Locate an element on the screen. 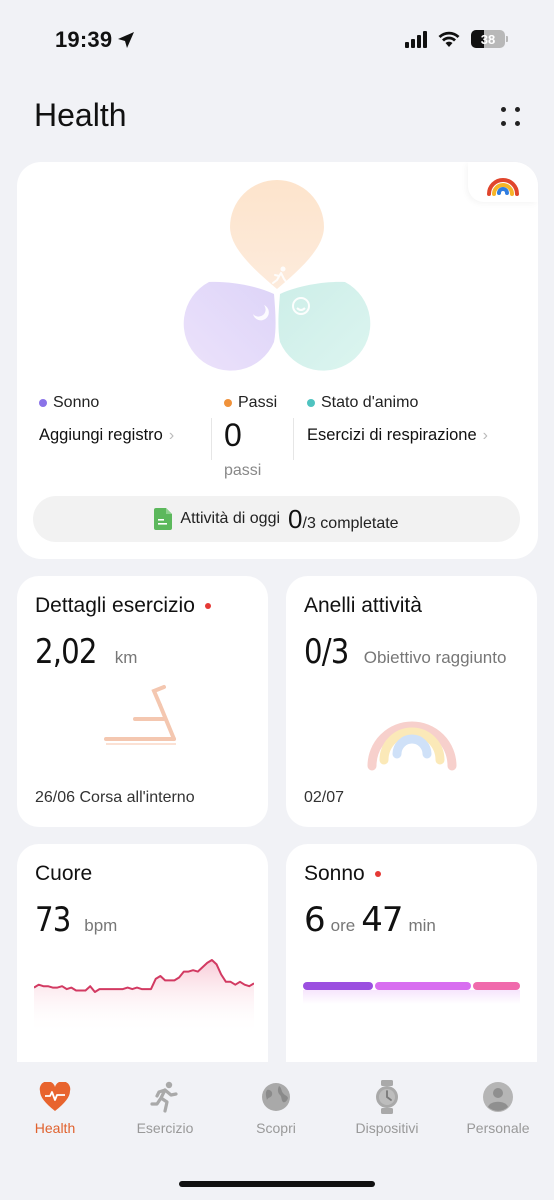 The width and height of the screenshot is (554, 1200). card-title: Cuore is located at coordinates (64, 873).